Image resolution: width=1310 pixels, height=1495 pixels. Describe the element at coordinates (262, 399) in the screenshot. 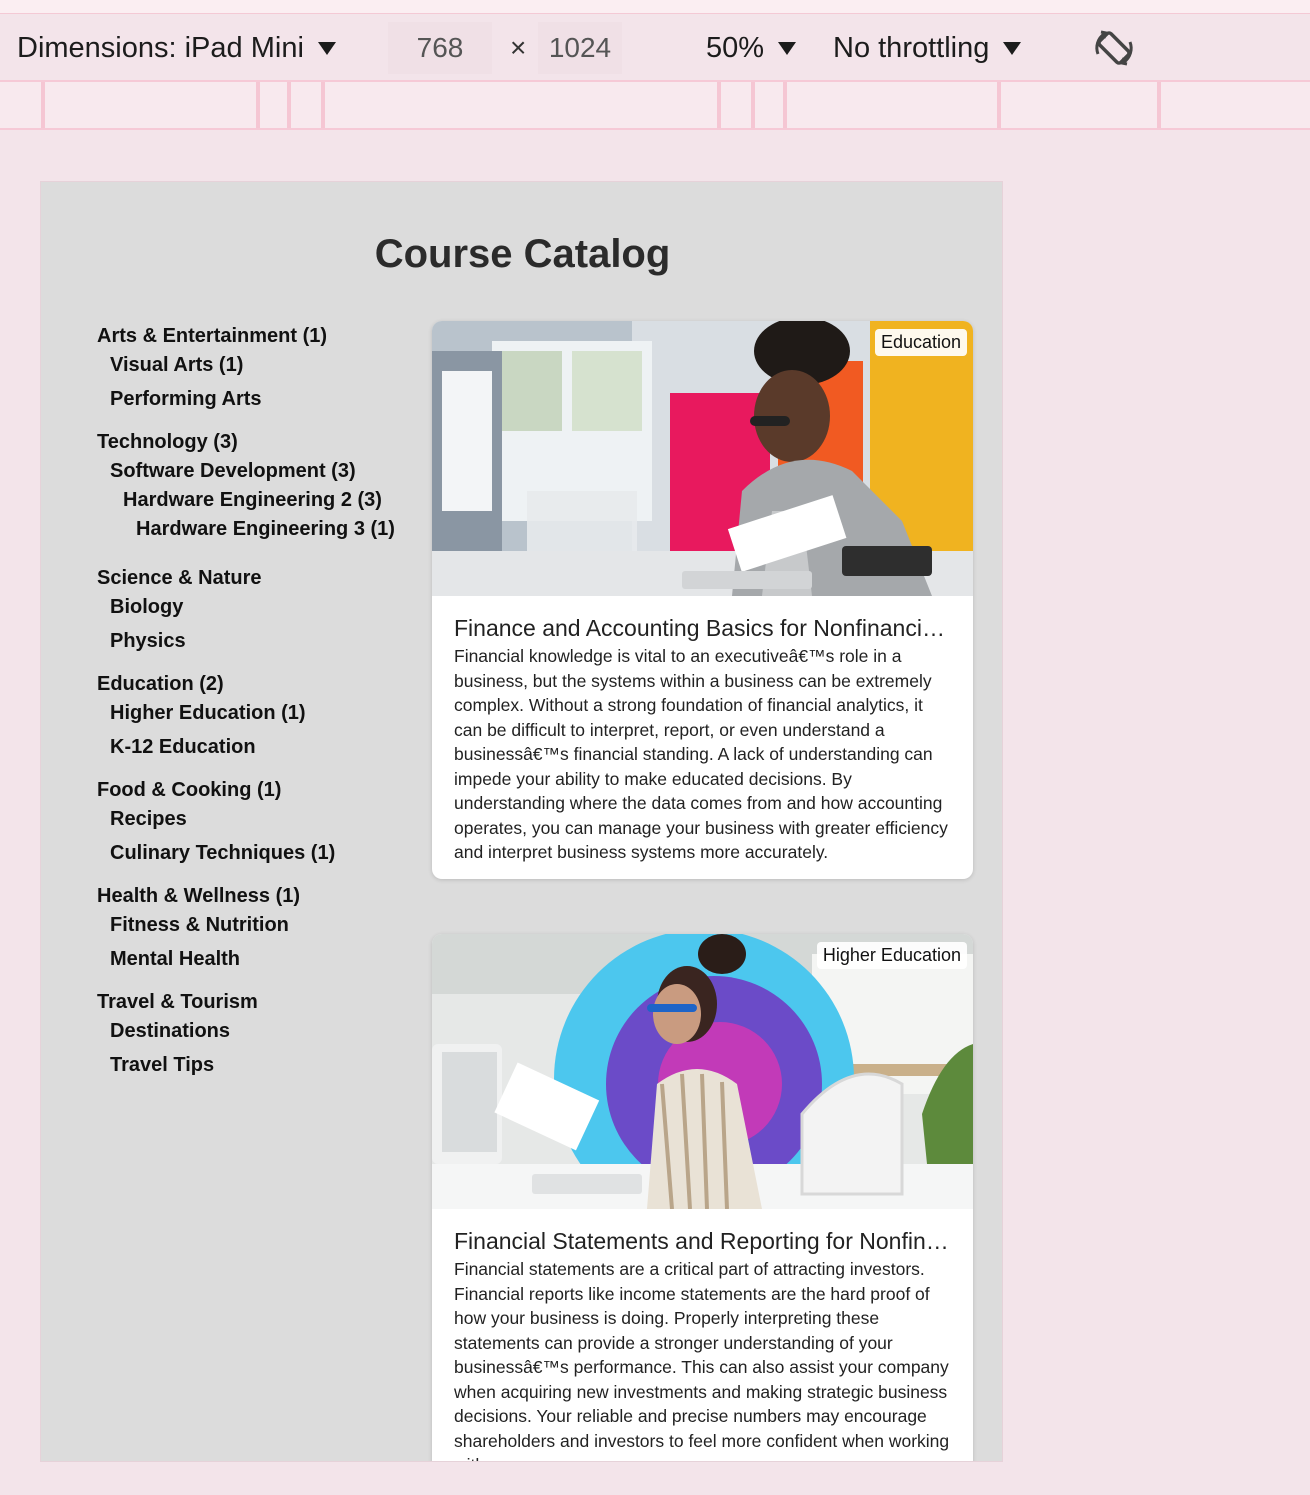

I see `category-performing-arts: Performing Arts` at that location.